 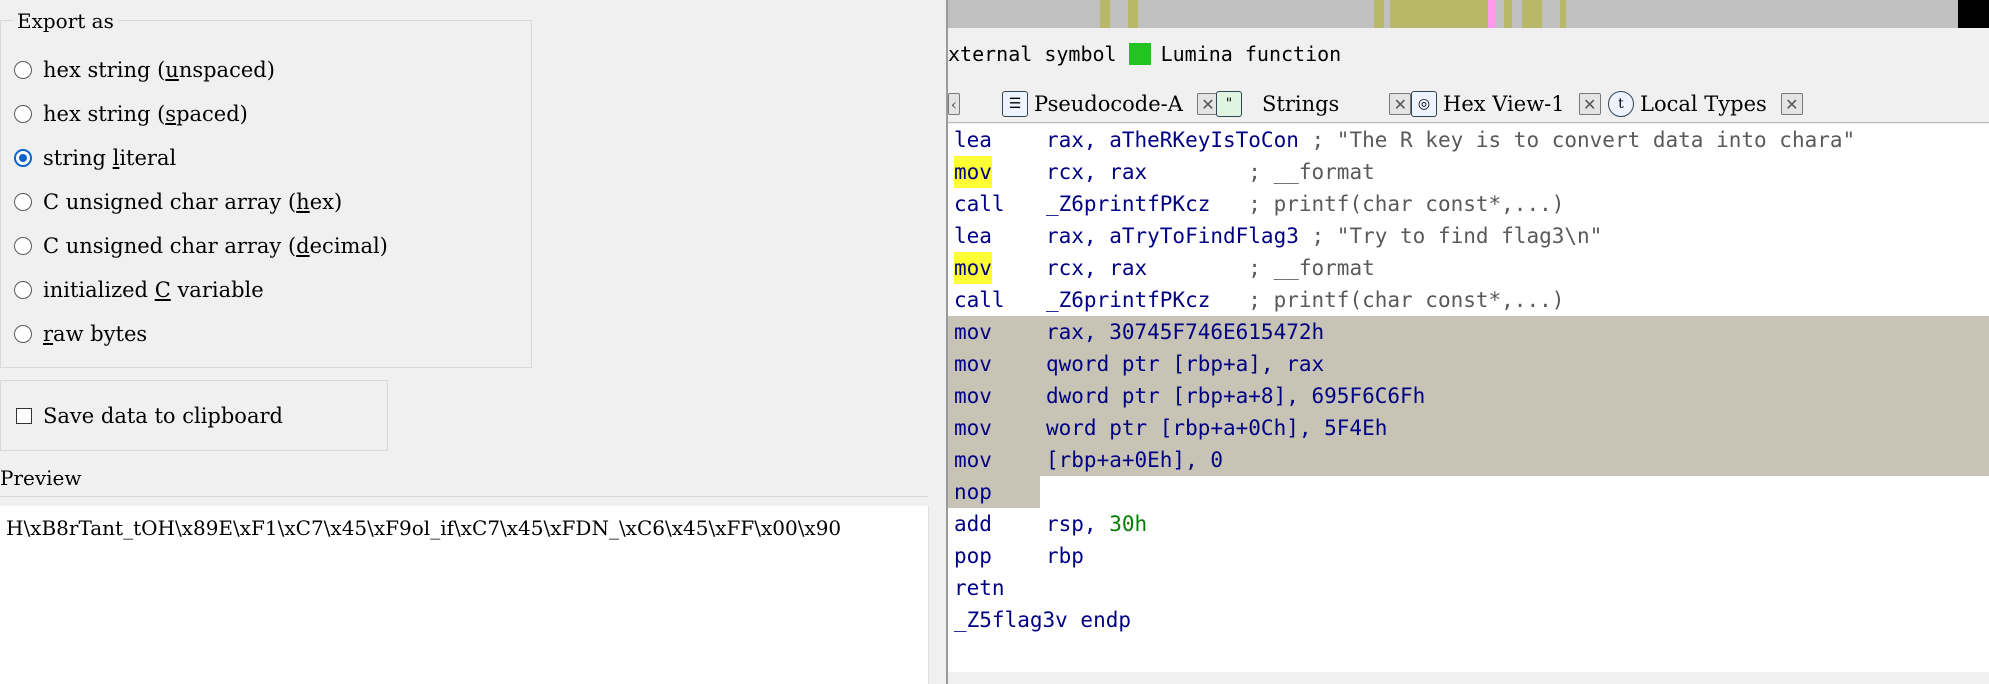 I want to click on export-option-4: C unsigned char array (decimal), so click(x=201, y=246).